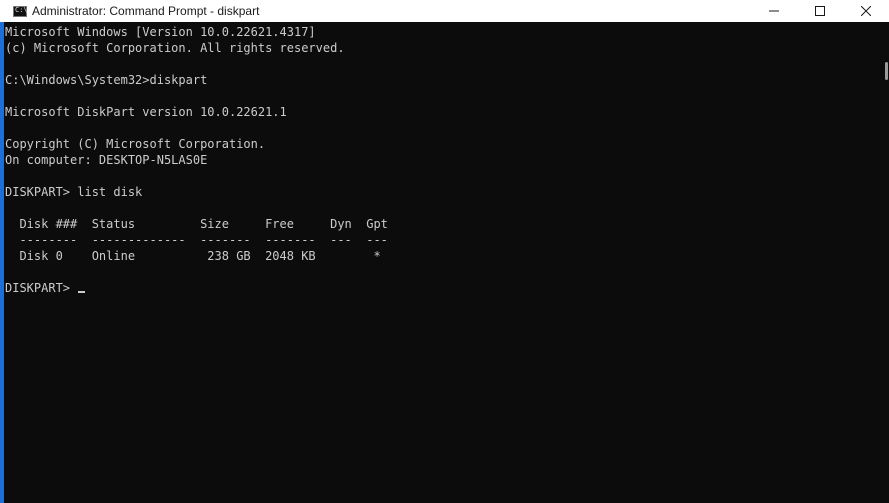  I want to click on prompt-text: DISKPART>, so click(41, 288).